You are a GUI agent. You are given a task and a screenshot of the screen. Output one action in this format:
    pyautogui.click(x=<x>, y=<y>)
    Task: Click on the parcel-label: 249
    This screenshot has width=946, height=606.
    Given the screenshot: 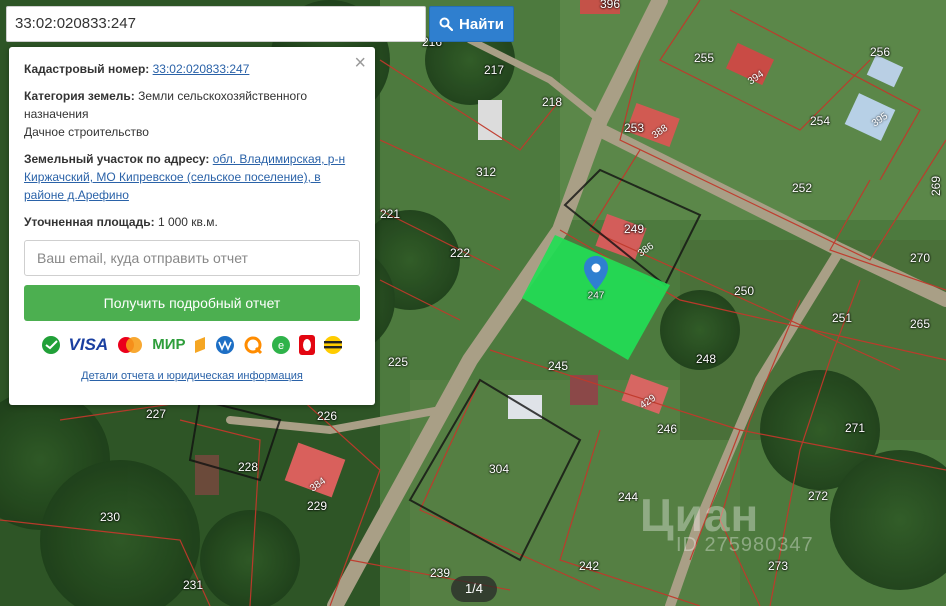 What is the action you would take?
    pyautogui.click(x=634, y=229)
    